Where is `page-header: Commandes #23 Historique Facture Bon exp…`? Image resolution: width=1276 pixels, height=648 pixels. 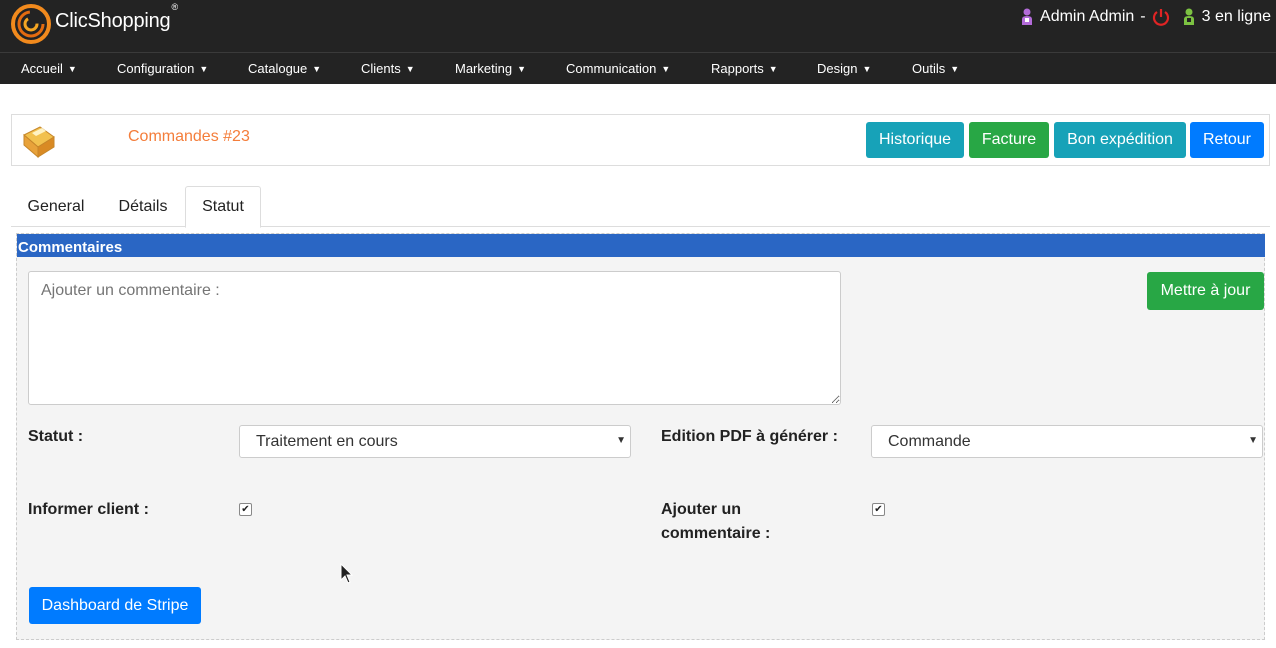
page-header: Commandes #23 Historique Facture Bon exp… is located at coordinates (640, 140).